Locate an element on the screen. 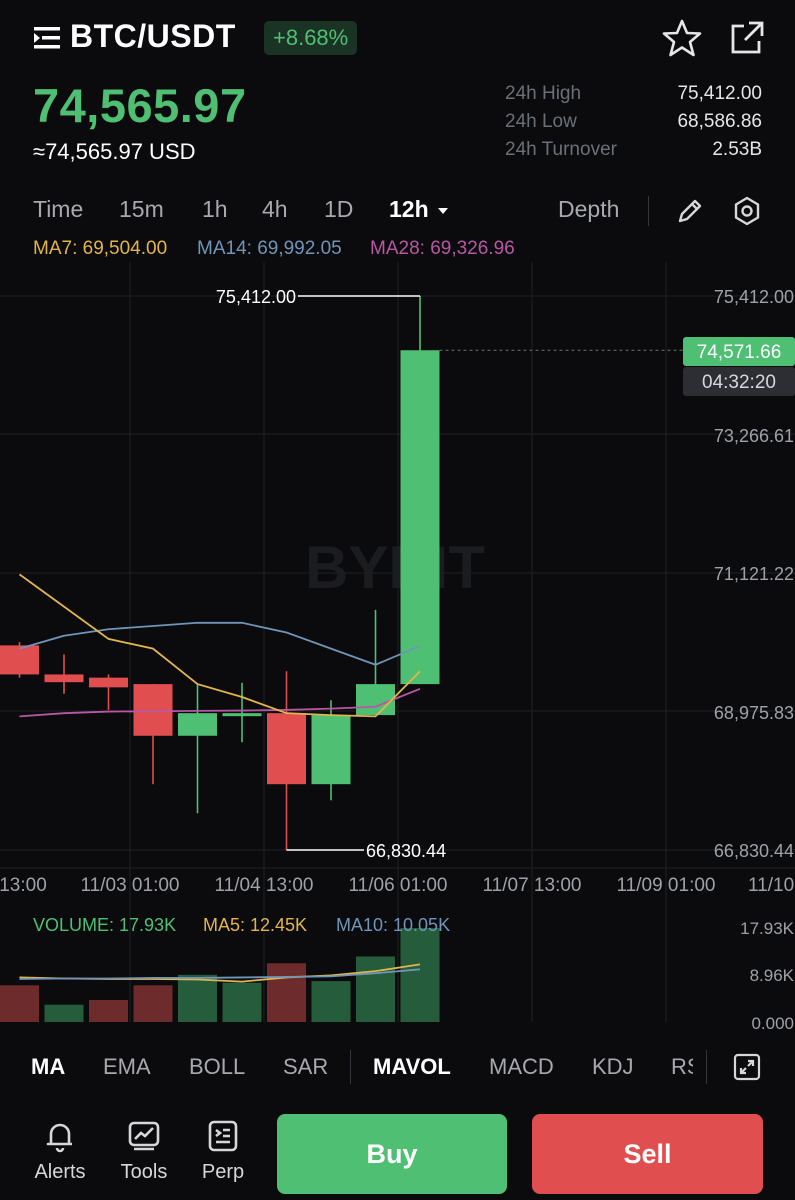 Image resolution: width=795 pixels, height=1200 pixels. y-tick-label: 71,121.22 is located at coordinates (754, 574).